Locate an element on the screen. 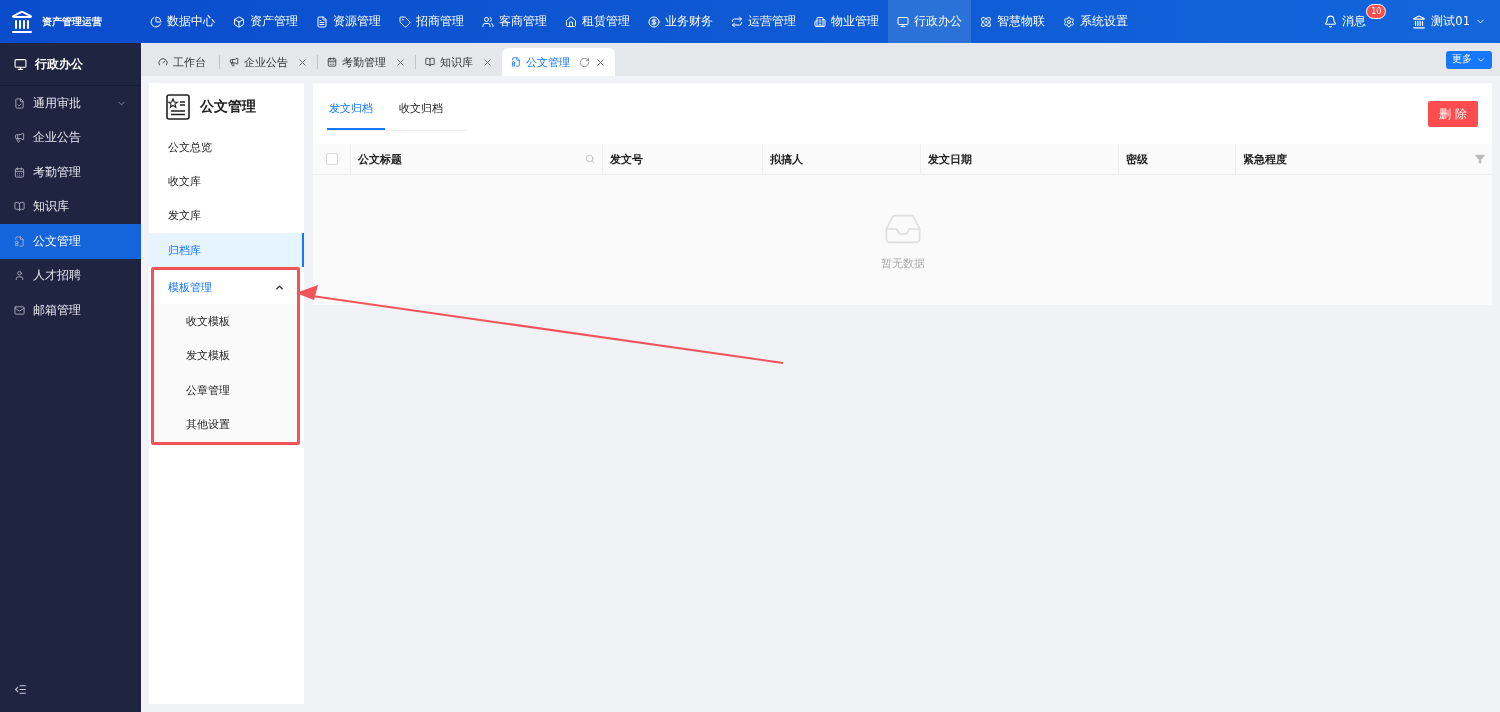 The width and height of the screenshot is (1500, 712). column-header: 发文日期 is located at coordinates (950, 159).